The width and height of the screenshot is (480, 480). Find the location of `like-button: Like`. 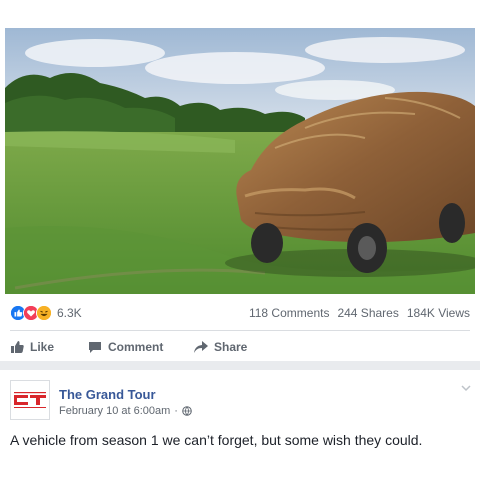

like-button: Like is located at coordinates (49, 347).